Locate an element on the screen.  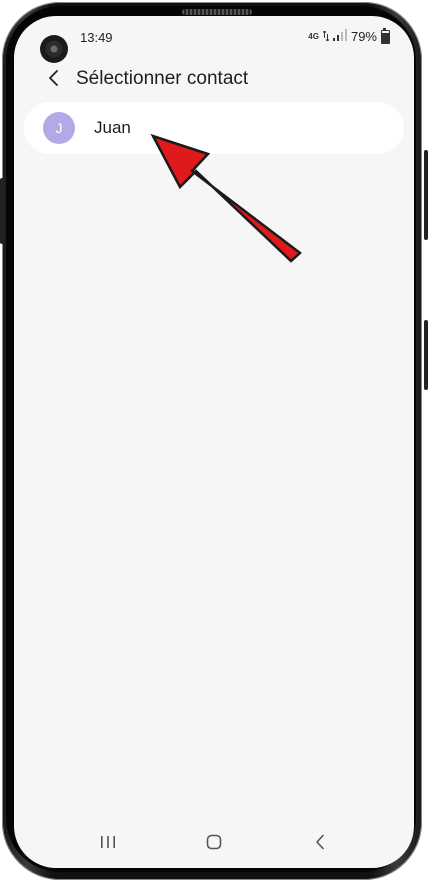
network-type: 4G is located at coordinates (313, 36).